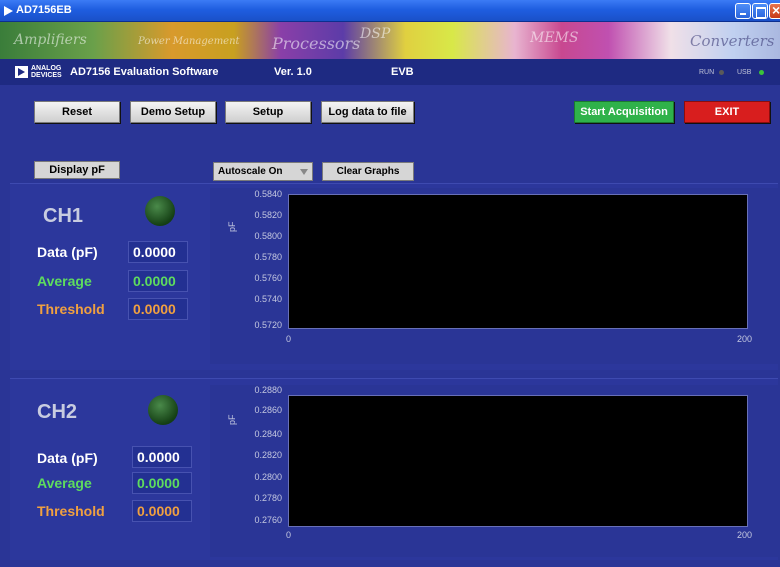  Describe the element at coordinates (743, 11) in the screenshot. I see `minimize-button` at that location.